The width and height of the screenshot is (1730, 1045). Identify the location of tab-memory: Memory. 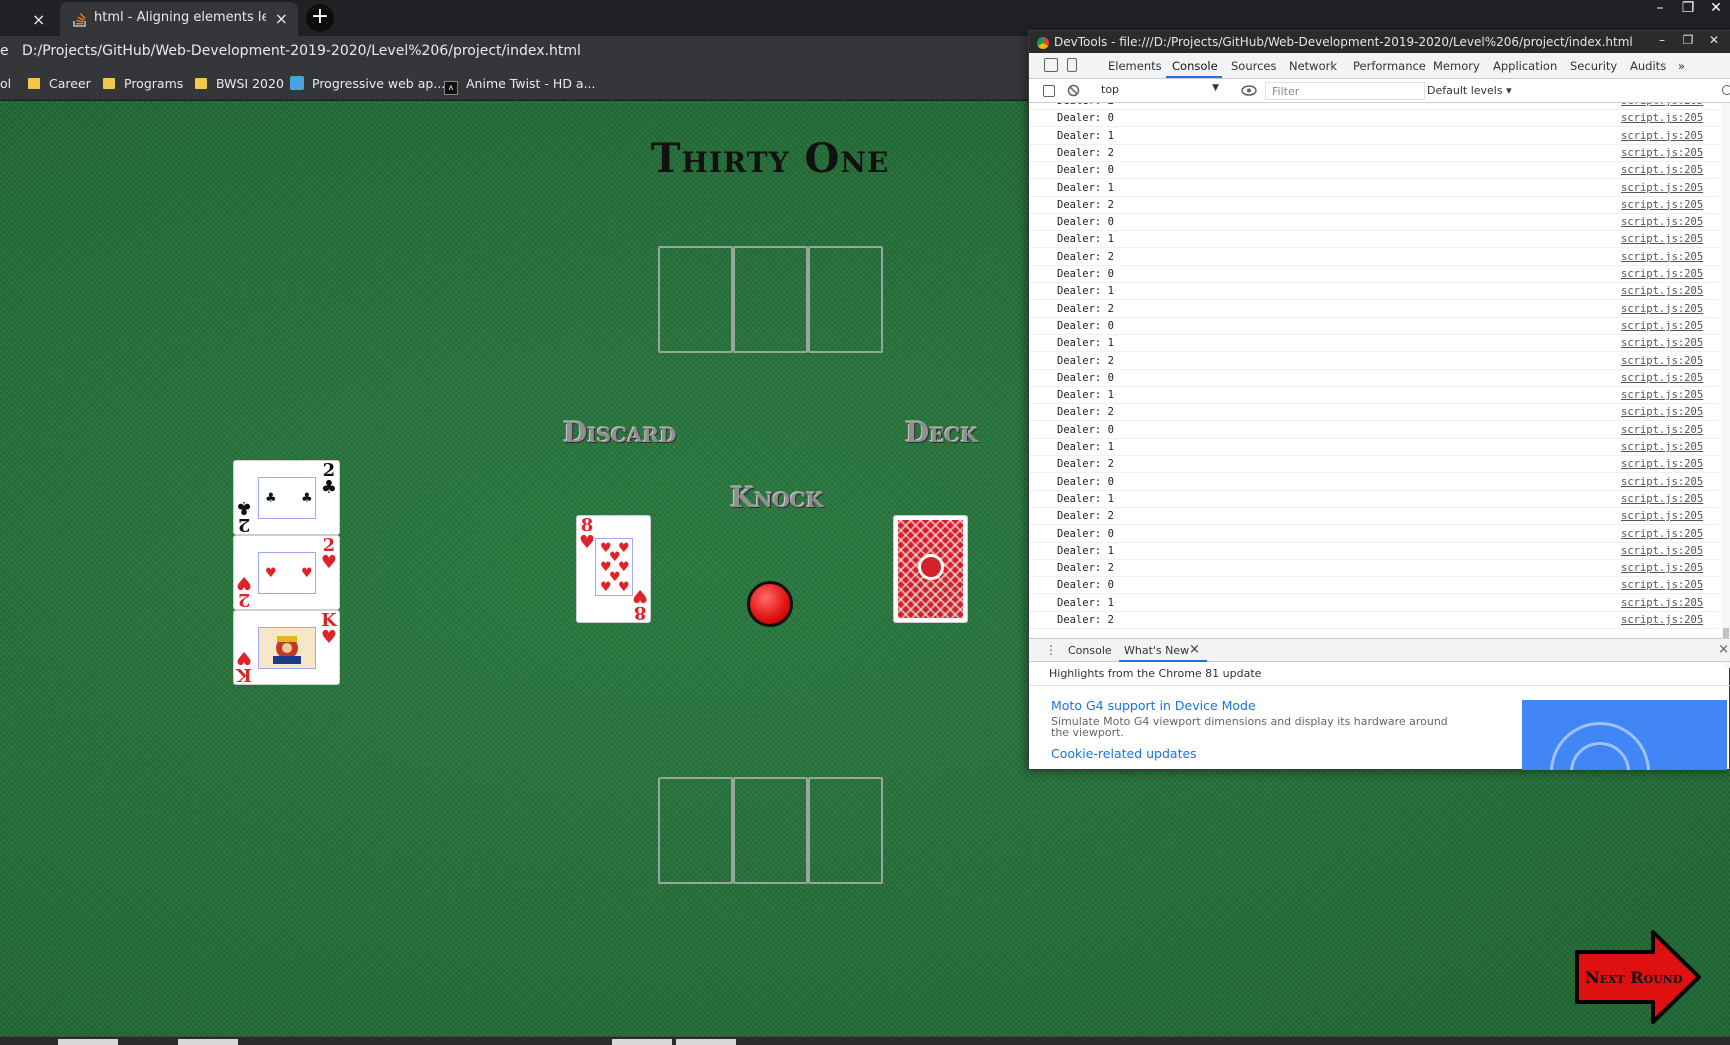
(1456, 66).